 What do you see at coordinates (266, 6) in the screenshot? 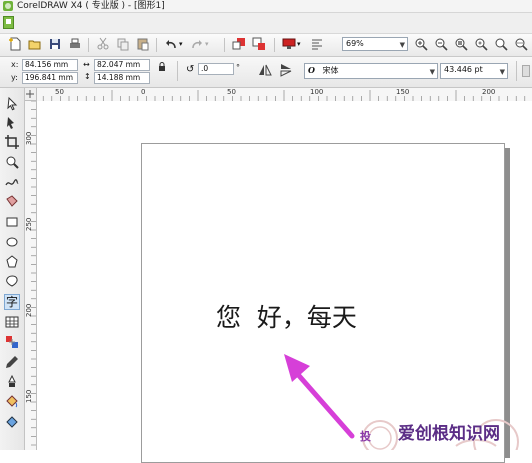
I see `title-bar: CorelDRAW X4 ( 专业版 ) - [图形1]` at bounding box center [266, 6].